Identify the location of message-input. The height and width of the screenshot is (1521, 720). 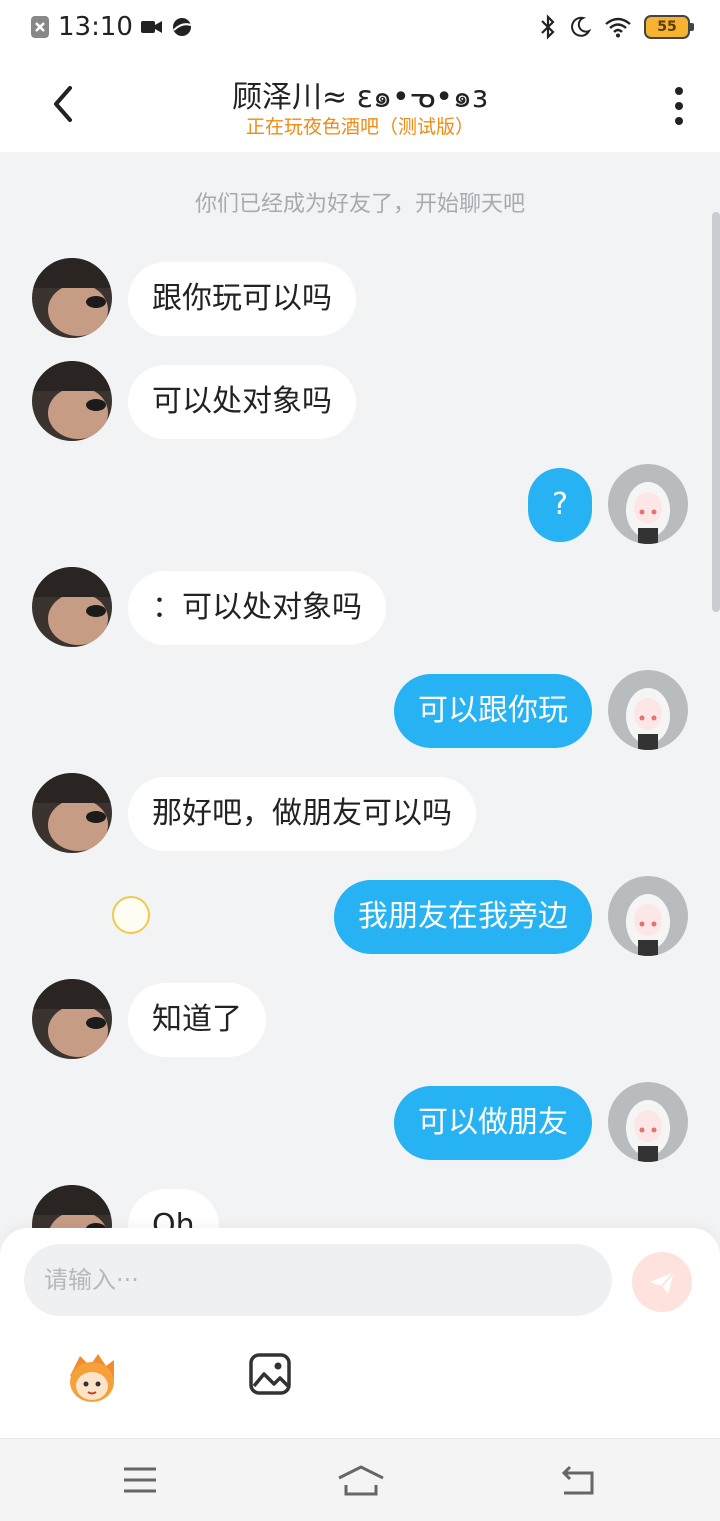
(318, 1280).